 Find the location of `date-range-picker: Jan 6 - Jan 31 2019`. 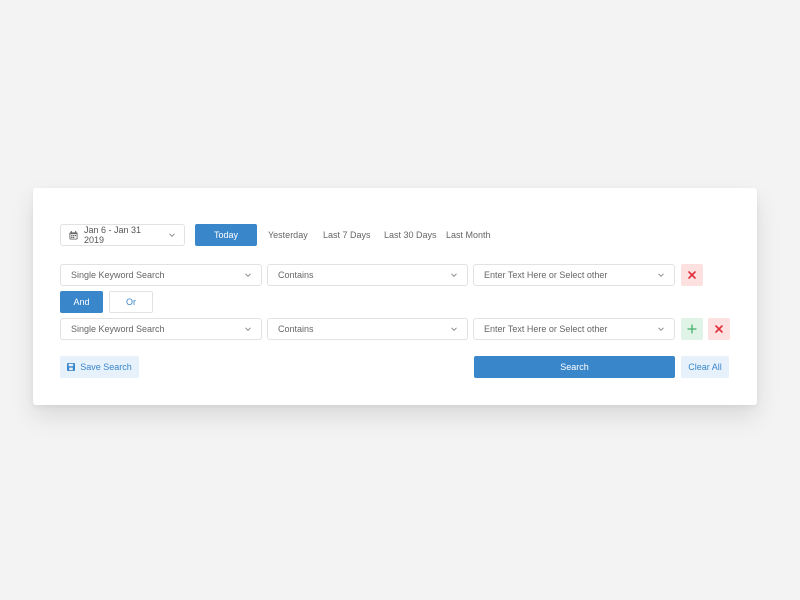

date-range-picker: Jan 6 - Jan 31 2019 is located at coordinates (122, 235).